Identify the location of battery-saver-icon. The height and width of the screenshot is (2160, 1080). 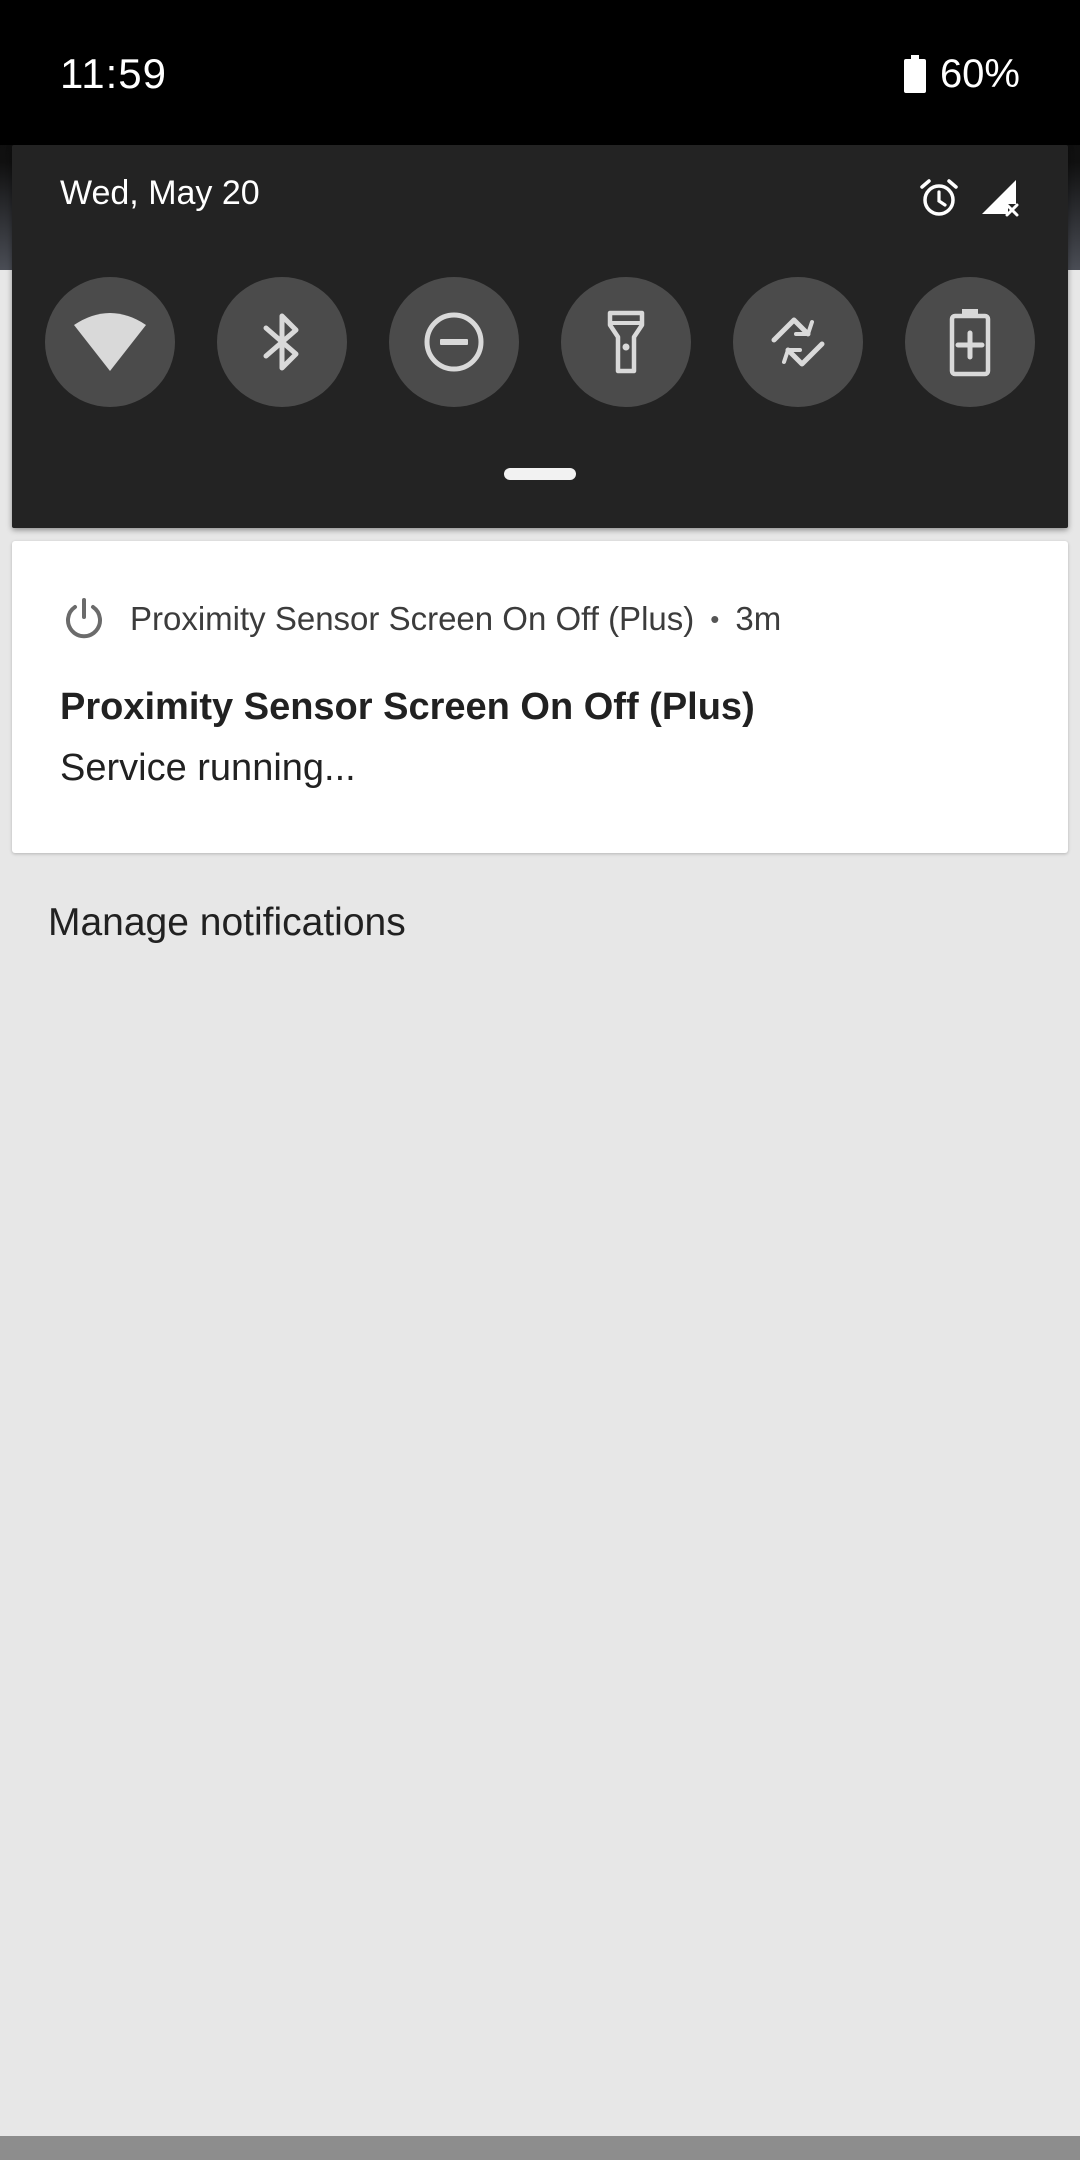
(970, 343).